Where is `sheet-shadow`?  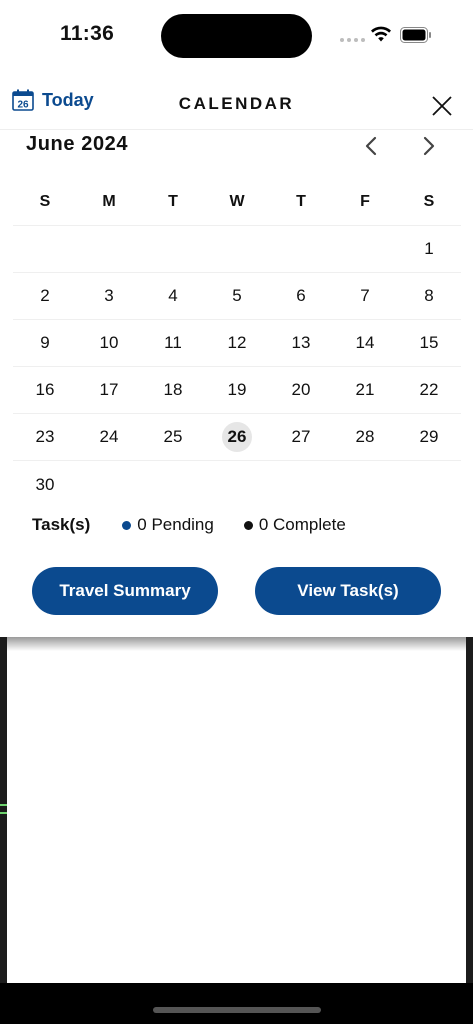 sheet-shadow is located at coordinates (236, 644).